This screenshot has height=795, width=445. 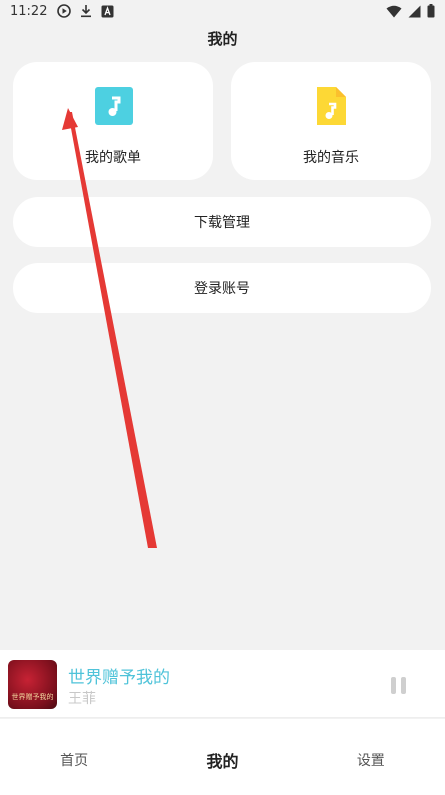 I want to click on album-art-text: 世界赠予我的, so click(x=32, y=697).